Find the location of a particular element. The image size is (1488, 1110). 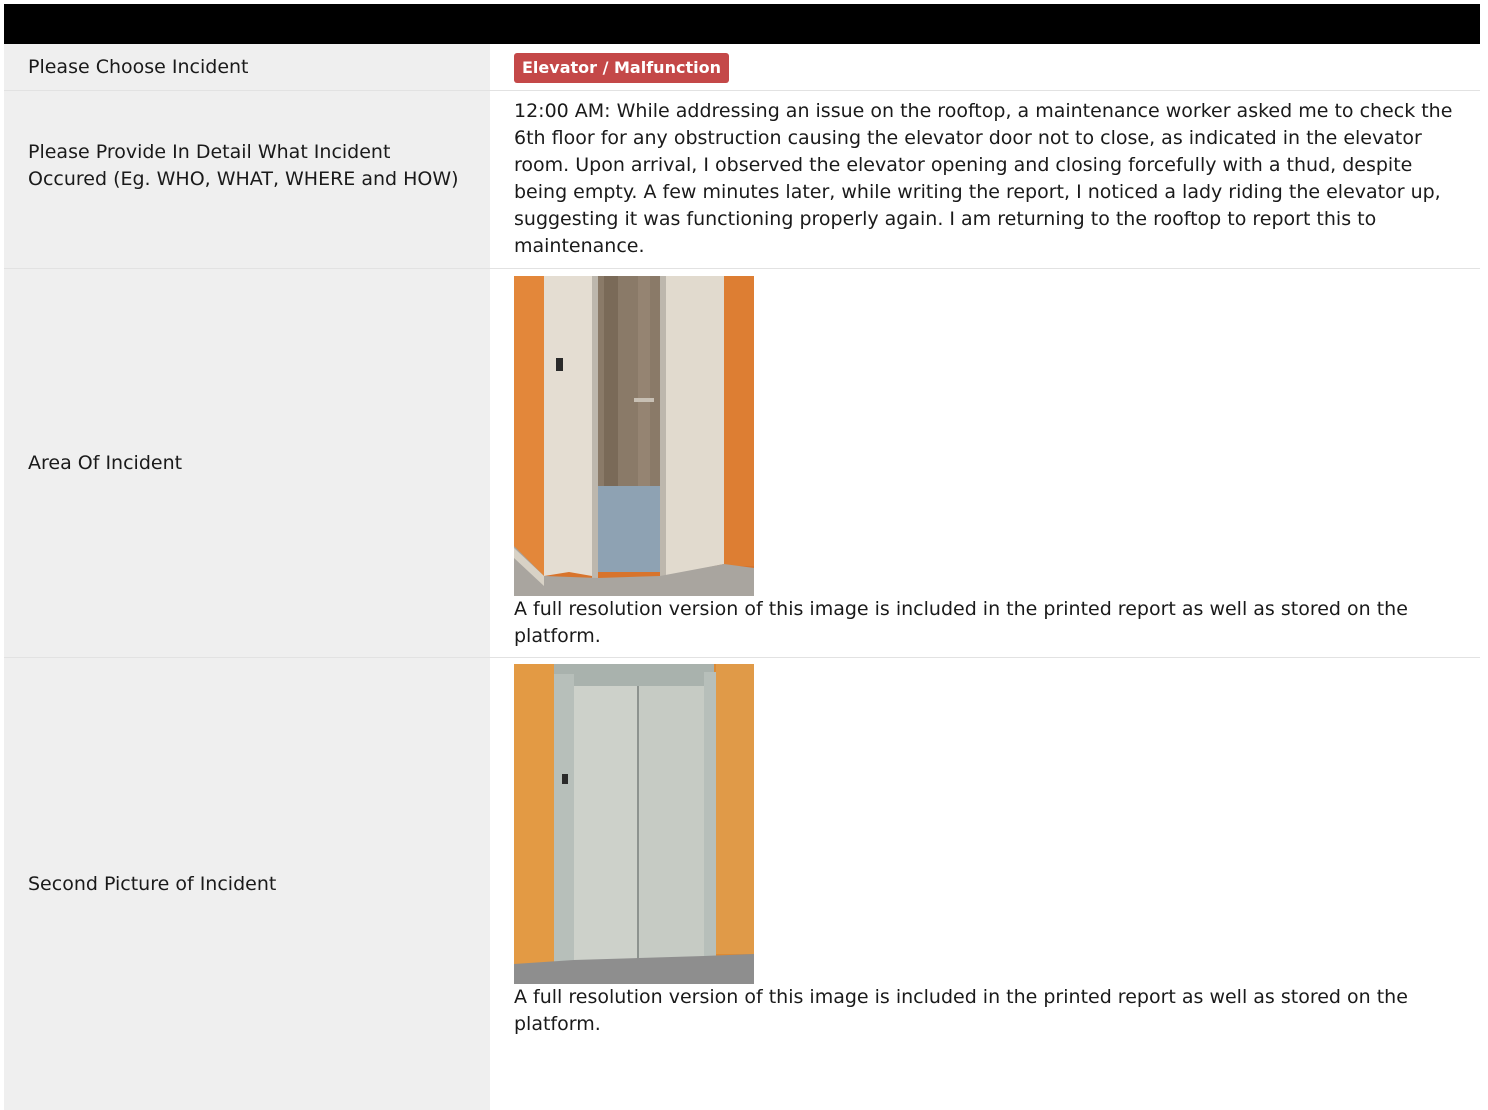

incident-type-badge: Elevator / Malfunction is located at coordinates (621, 68).